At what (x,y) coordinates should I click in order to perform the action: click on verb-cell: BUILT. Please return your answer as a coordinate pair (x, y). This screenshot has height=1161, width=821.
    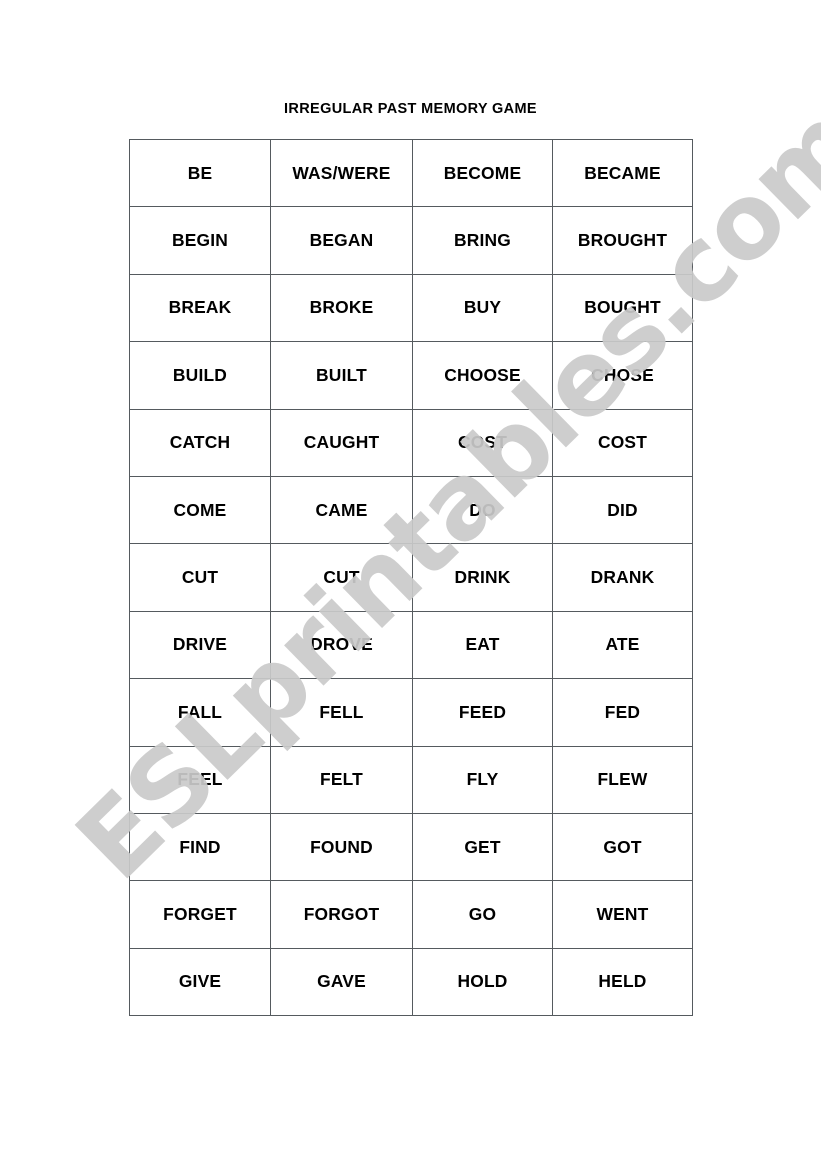
    Looking at the image, I should click on (341, 375).